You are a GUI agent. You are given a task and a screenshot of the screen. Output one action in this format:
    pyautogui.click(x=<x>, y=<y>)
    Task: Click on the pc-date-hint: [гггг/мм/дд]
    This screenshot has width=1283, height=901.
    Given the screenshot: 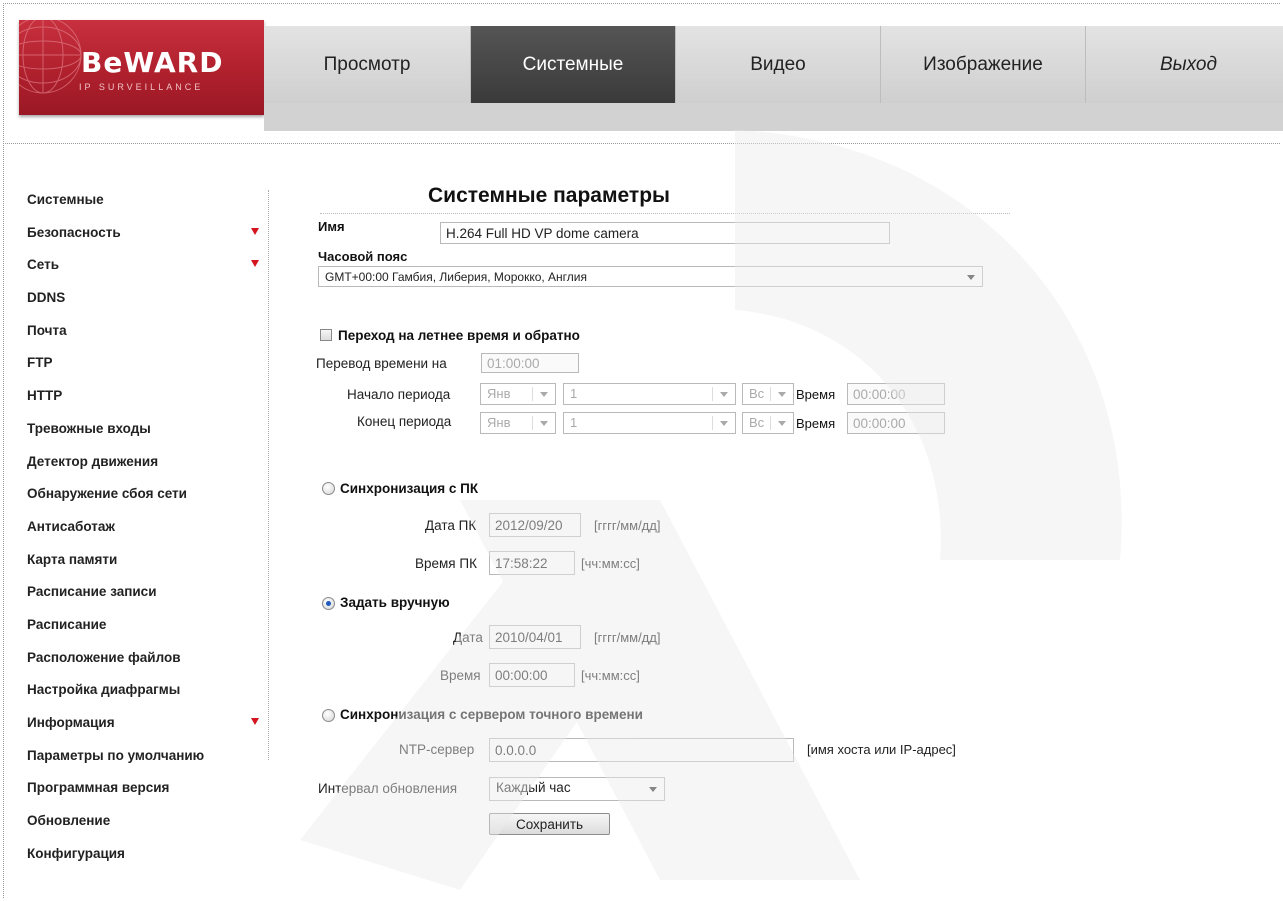 What is the action you would take?
    pyautogui.click(x=627, y=525)
    